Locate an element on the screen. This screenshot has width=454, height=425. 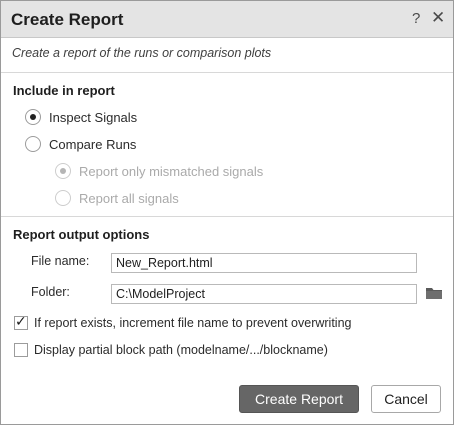
cancel-button: Cancel is located at coordinates (406, 399).